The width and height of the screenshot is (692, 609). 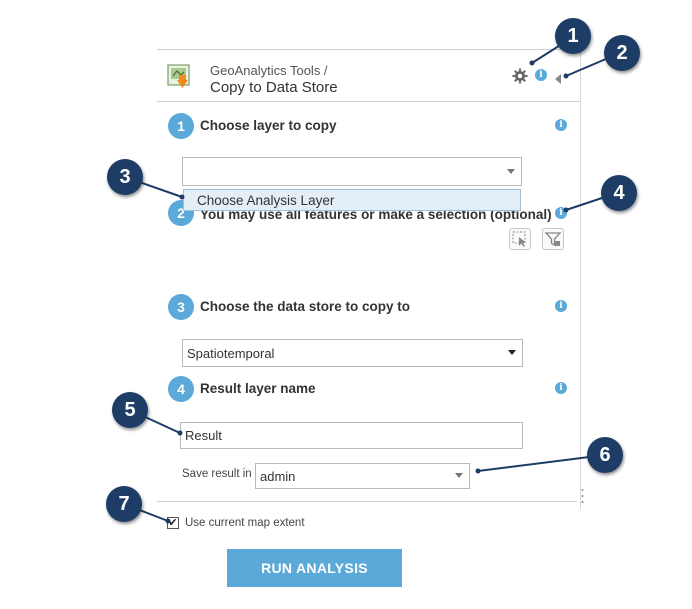 I want to click on callout-5: 5, so click(x=130, y=410).